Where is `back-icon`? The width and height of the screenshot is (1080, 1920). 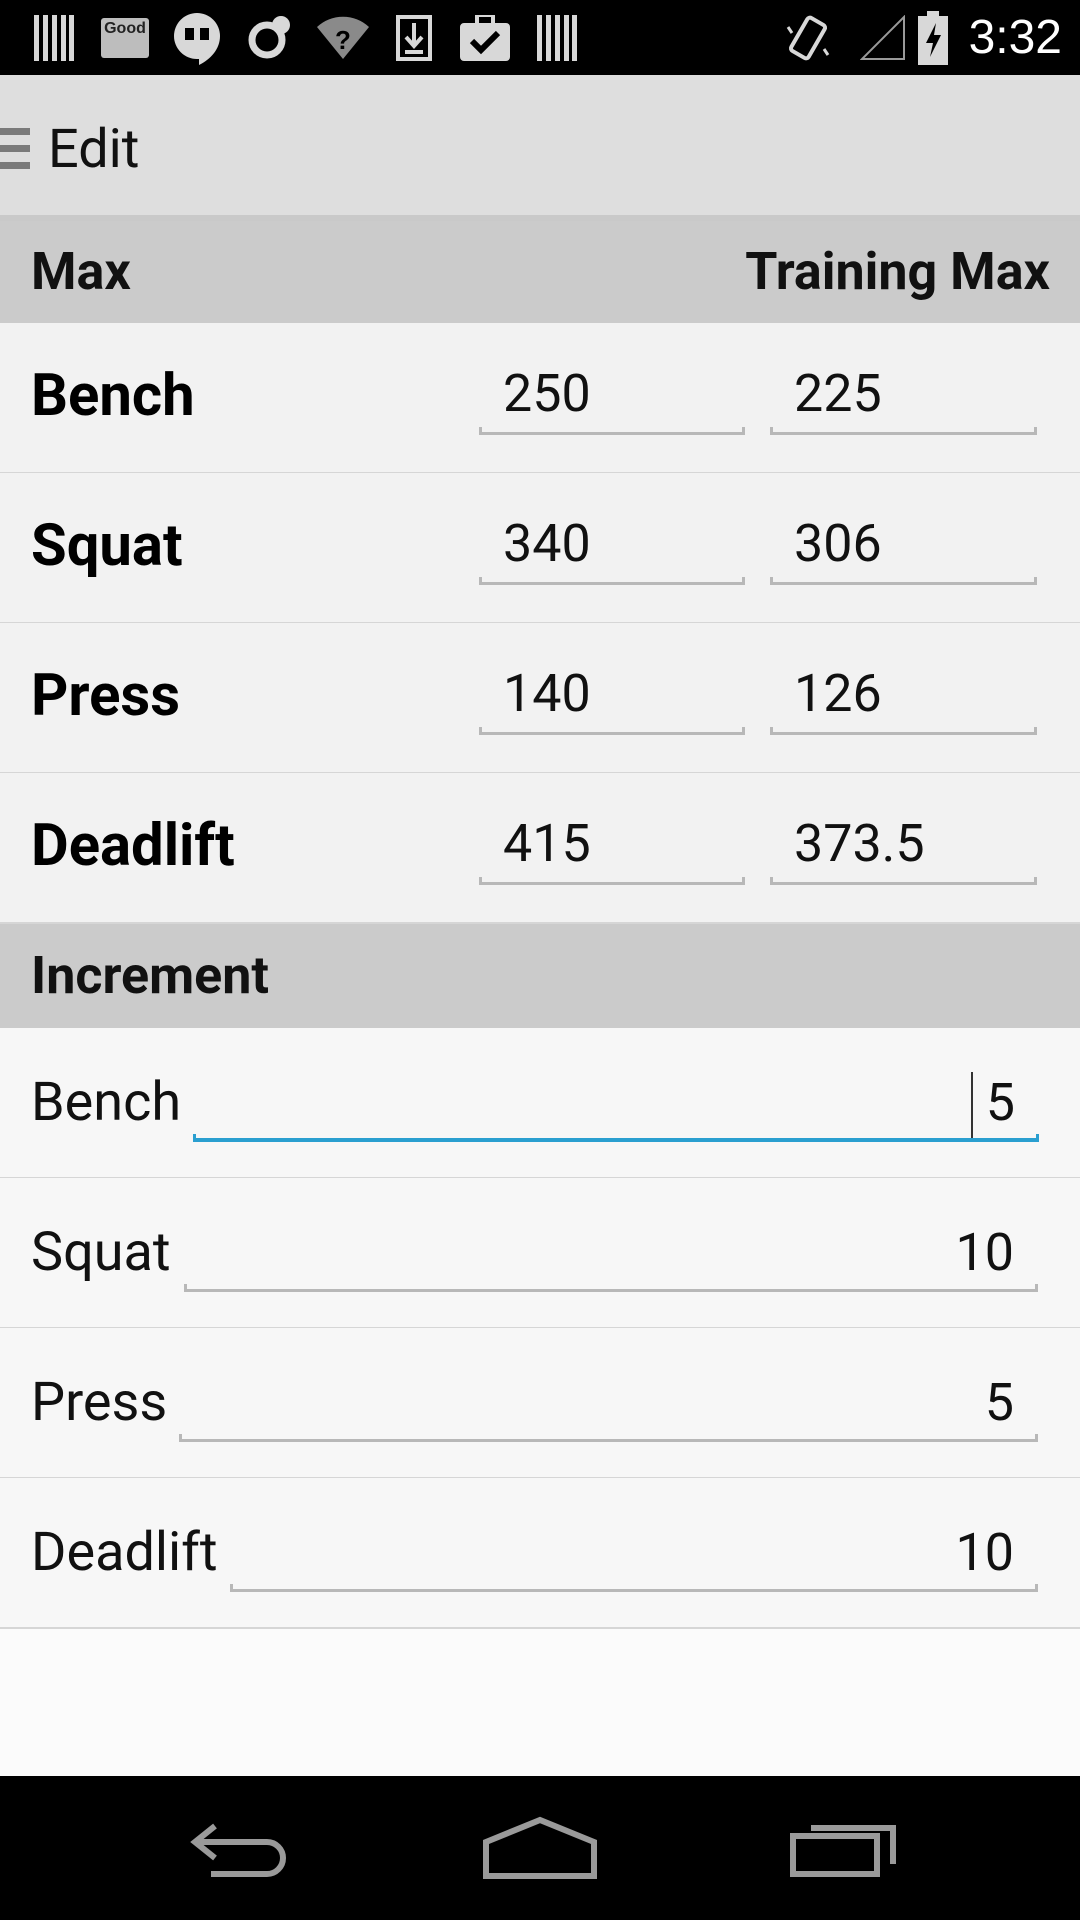
back-icon is located at coordinates (240, 1848).